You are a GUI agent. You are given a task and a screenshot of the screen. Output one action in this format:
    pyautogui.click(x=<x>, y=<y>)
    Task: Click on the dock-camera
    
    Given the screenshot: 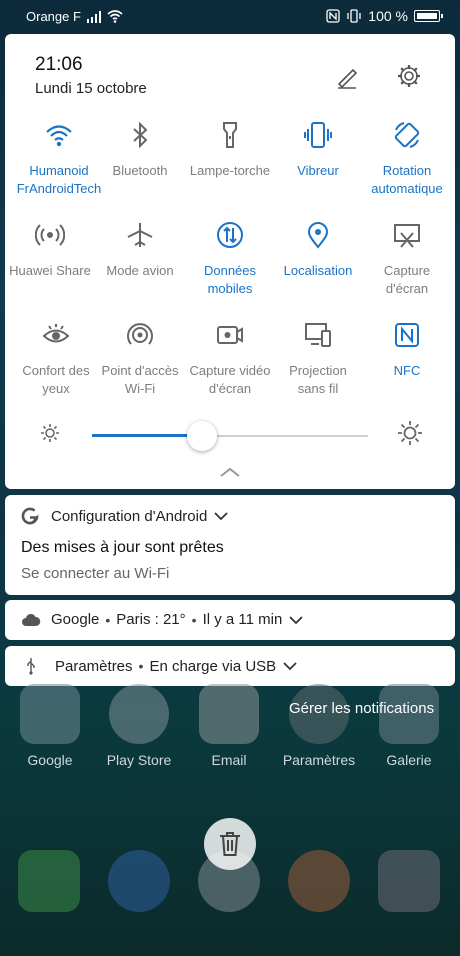 What is the action you would take?
    pyautogui.click(x=409, y=881)
    